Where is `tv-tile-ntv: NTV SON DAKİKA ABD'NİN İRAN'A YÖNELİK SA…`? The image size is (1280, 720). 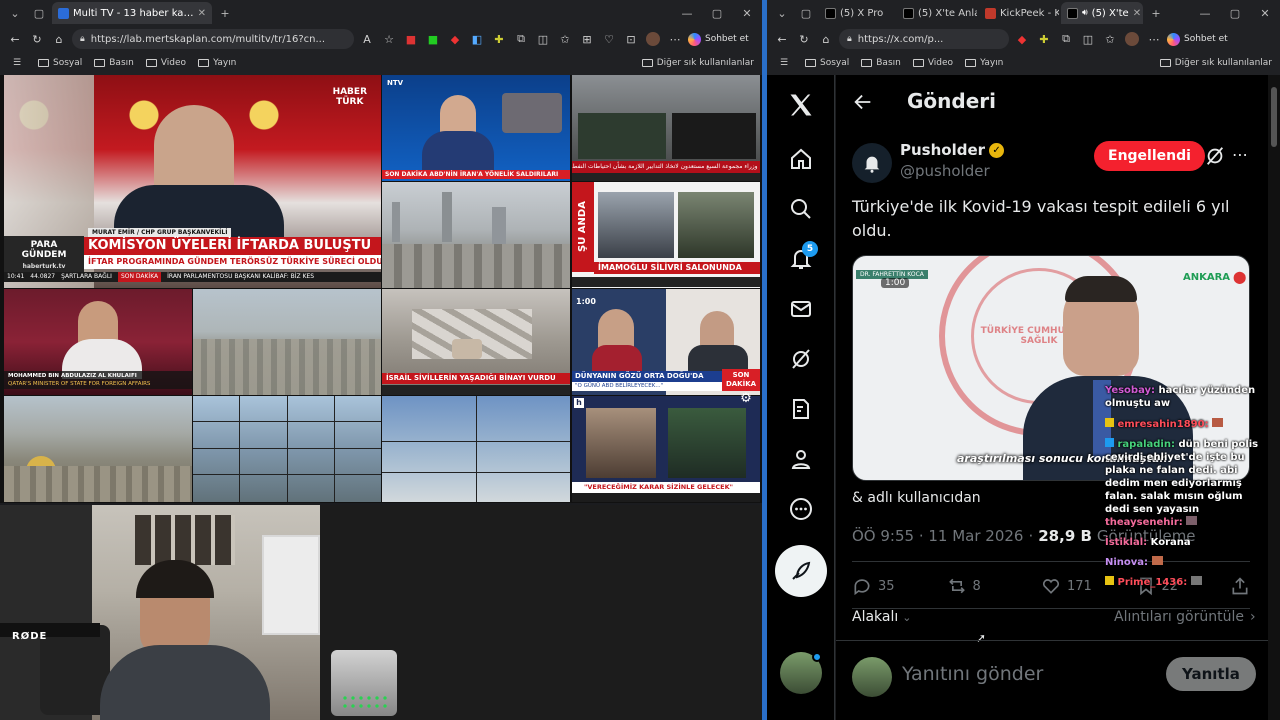
tv-tile-ntv: NTV SON DAKİKA ABD'NİN İRAN'A YÖNELİK SA… is located at coordinates (476, 128).